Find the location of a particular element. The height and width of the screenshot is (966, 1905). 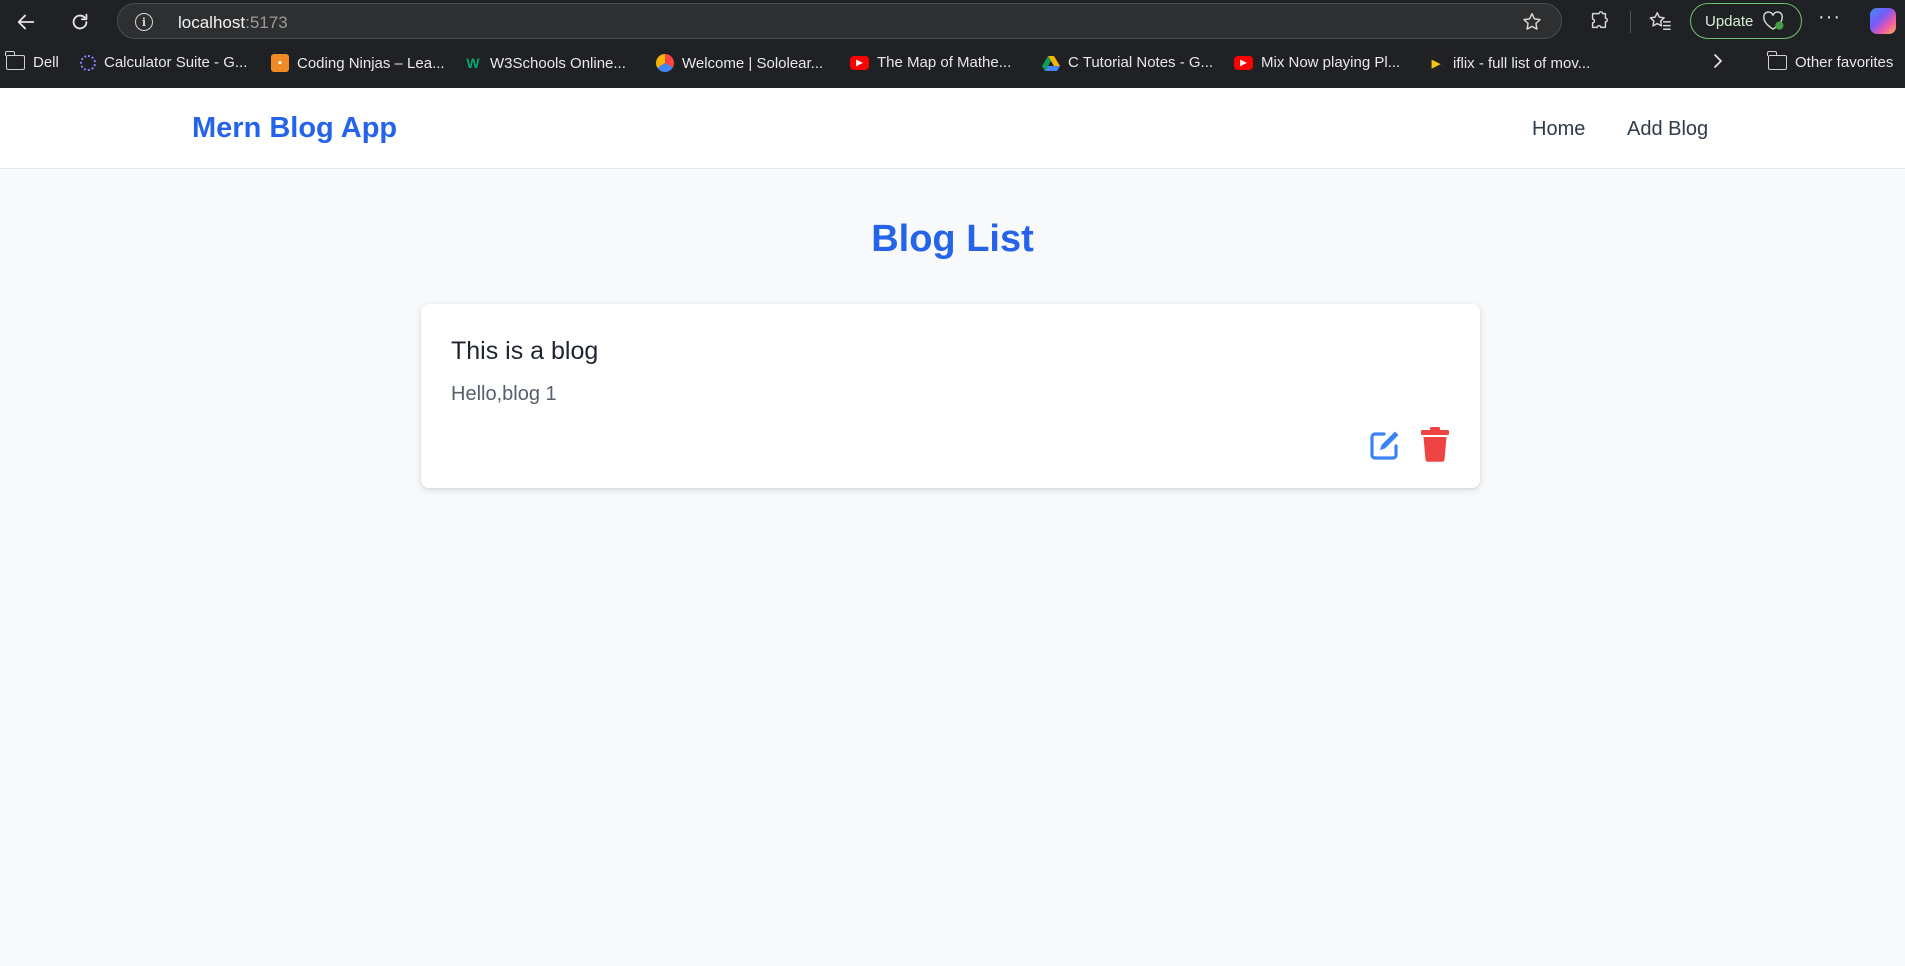

update-button: Update is located at coordinates (1746, 21).